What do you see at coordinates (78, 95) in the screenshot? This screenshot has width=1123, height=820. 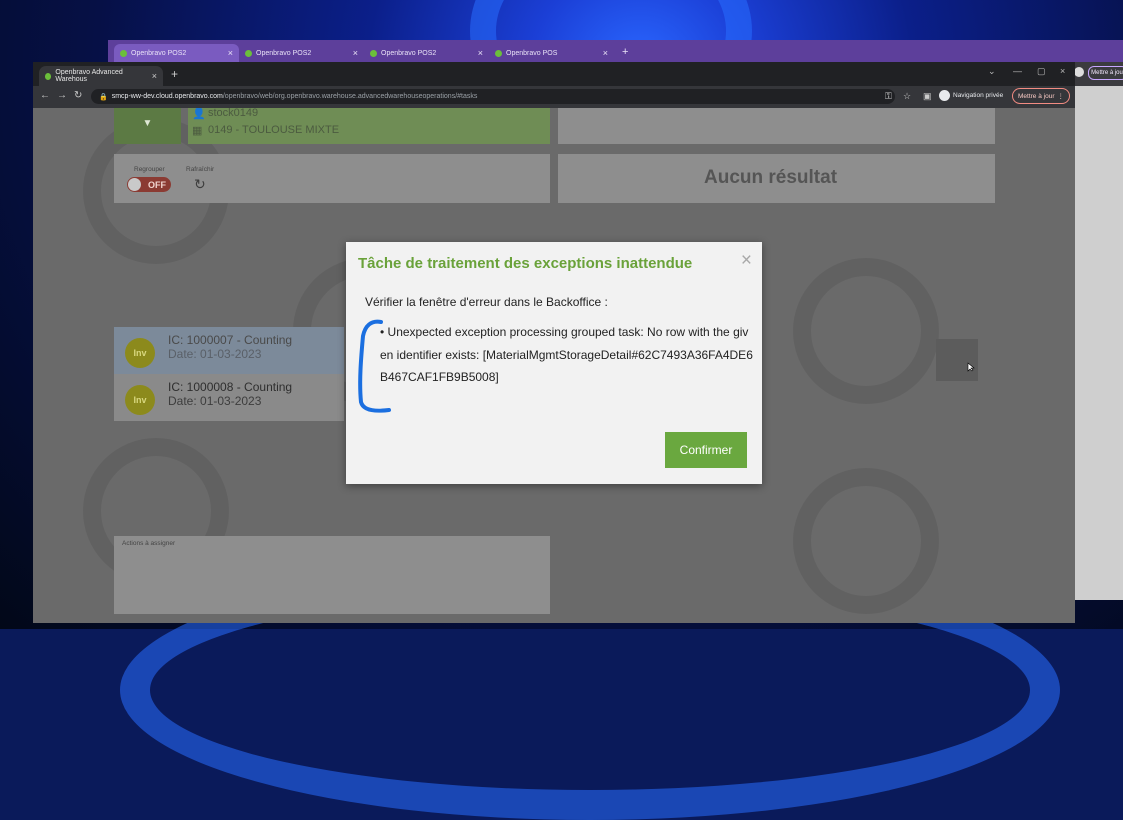 I see `reload-icon: ↻` at bounding box center [78, 95].